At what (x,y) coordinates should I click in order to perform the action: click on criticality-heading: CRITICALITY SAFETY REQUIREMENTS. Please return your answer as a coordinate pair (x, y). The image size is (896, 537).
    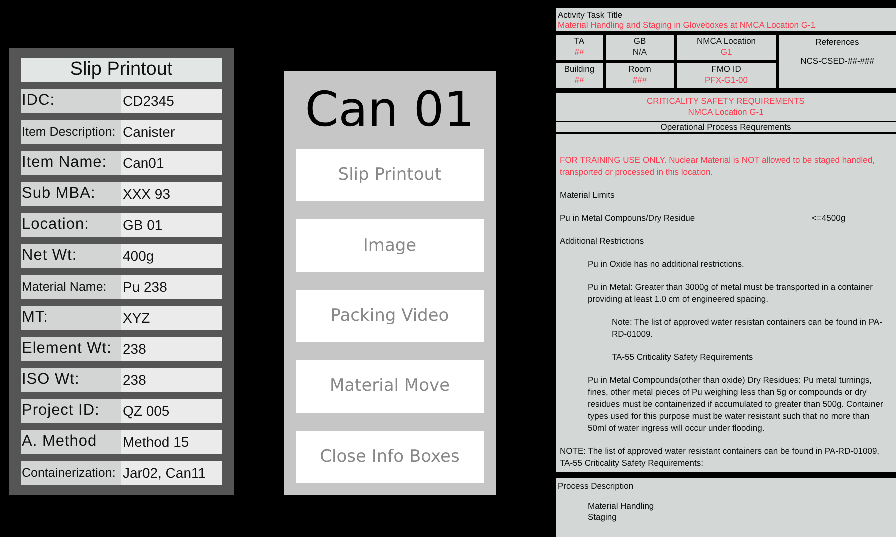
    Looking at the image, I should click on (726, 101).